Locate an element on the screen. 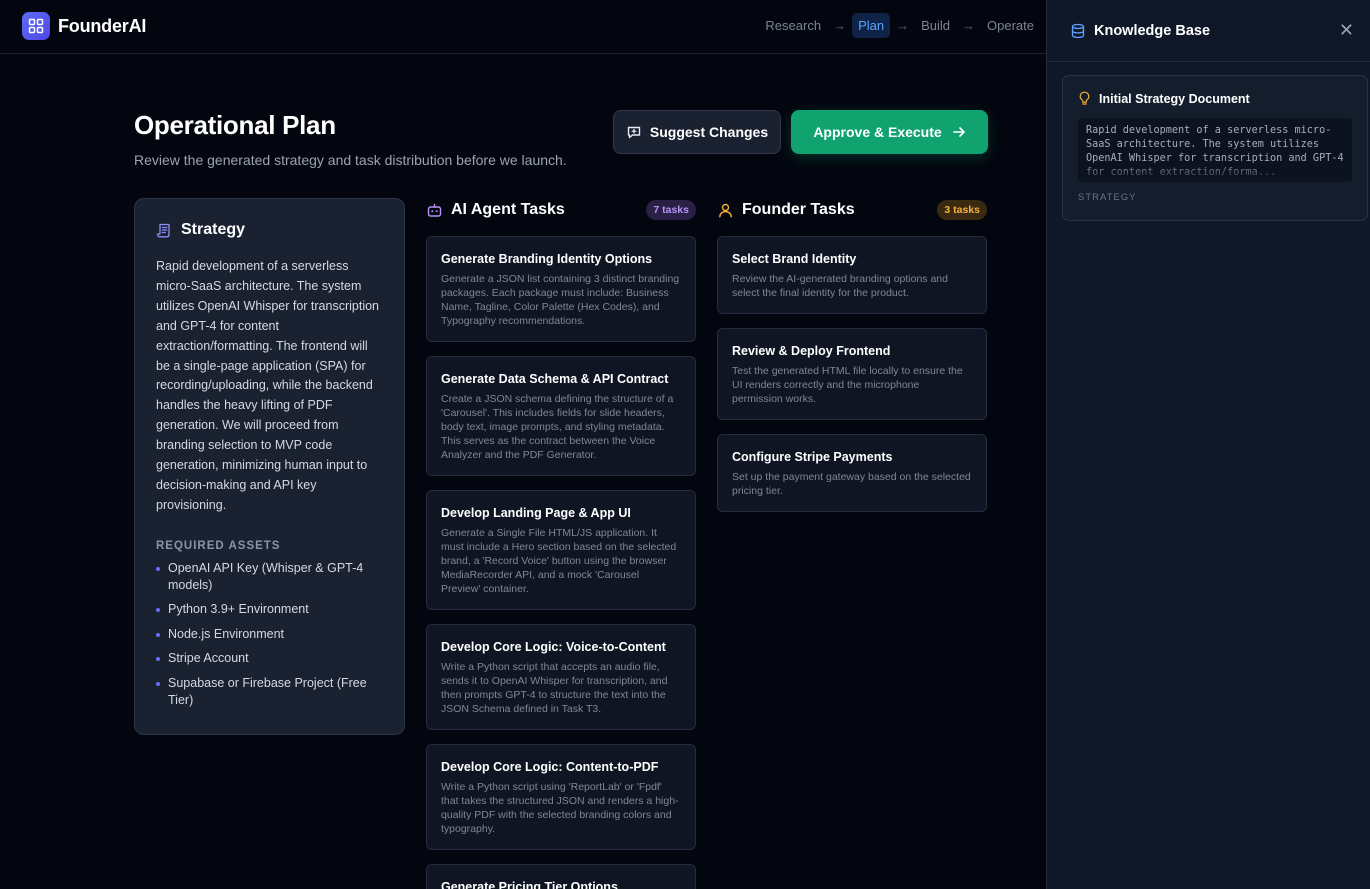 The height and width of the screenshot is (889, 1370). list-item: Node.js Environment is located at coordinates (269, 634).